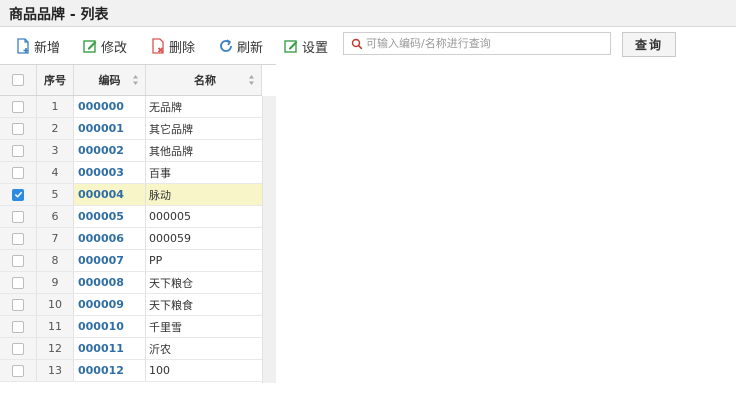  I want to click on header-code-label: 编码, so click(109, 80).